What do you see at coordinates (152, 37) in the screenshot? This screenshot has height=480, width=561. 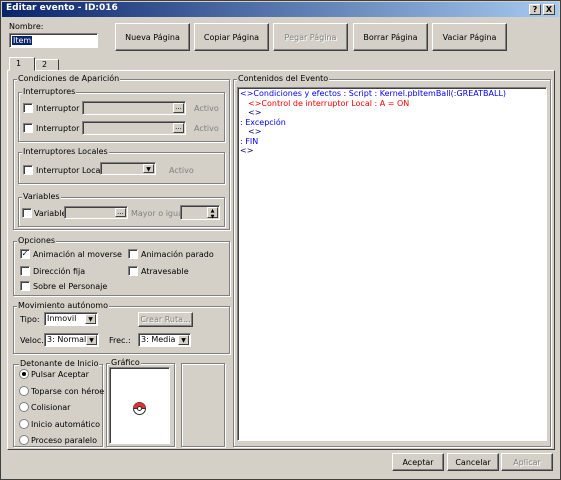 I see `new-page-button: Nueva Página` at bounding box center [152, 37].